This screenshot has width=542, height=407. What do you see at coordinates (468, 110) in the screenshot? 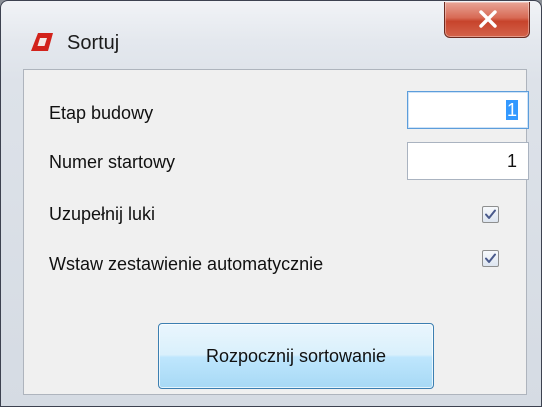
I see `etap-budowy-input: 1` at bounding box center [468, 110].